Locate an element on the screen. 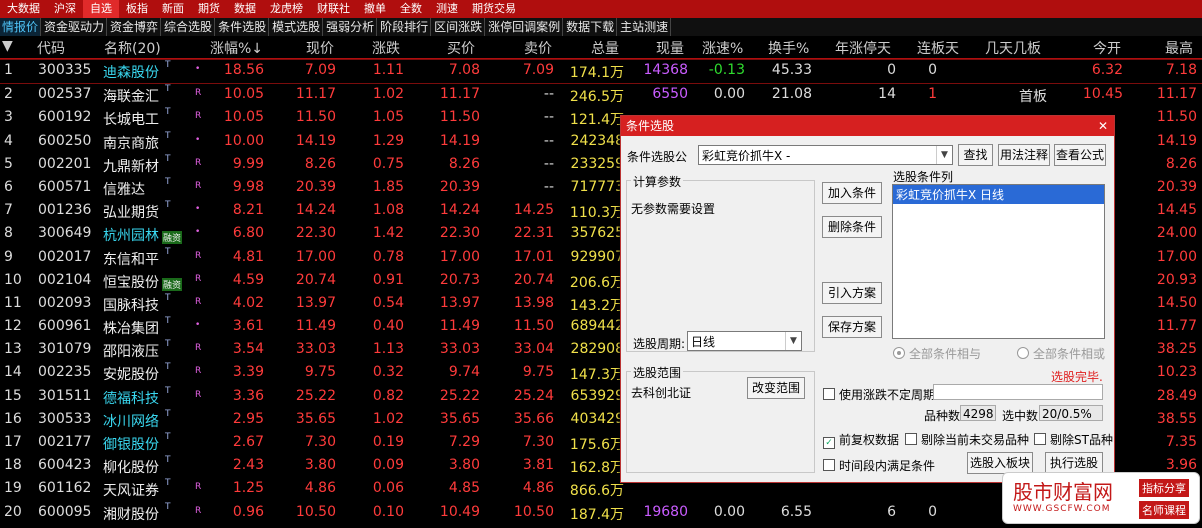 This screenshot has width=1202, height=528. condition-list-item: 彩虹竞价抓牛X 日线 is located at coordinates (998, 194).